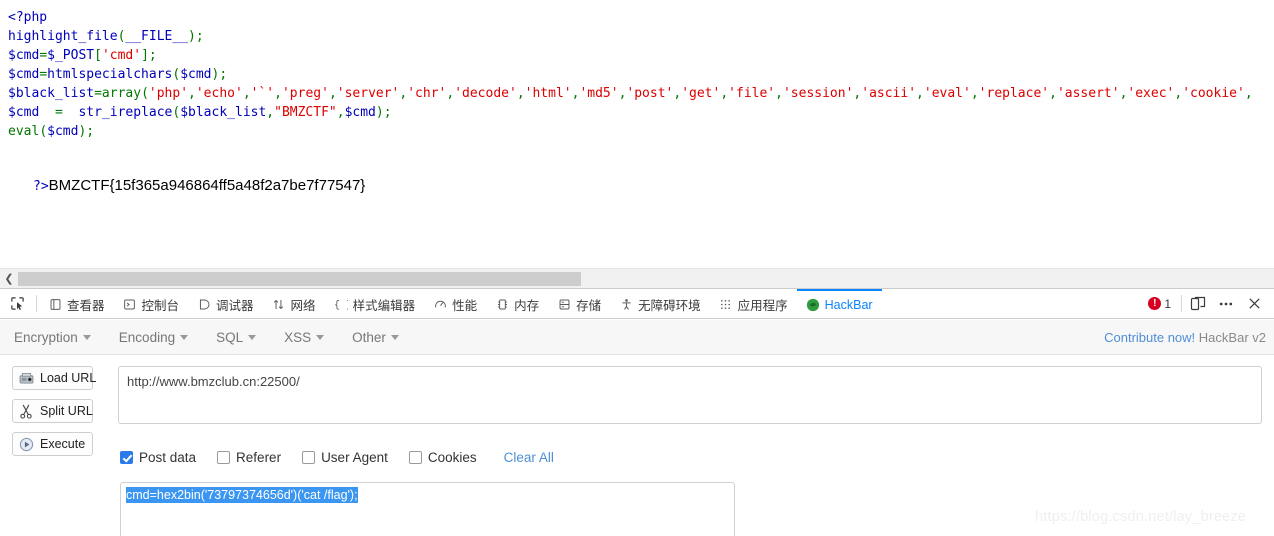 This screenshot has height=536, width=1274. I want to click on devtools-tab-11: HackBar, so click(839, 303).